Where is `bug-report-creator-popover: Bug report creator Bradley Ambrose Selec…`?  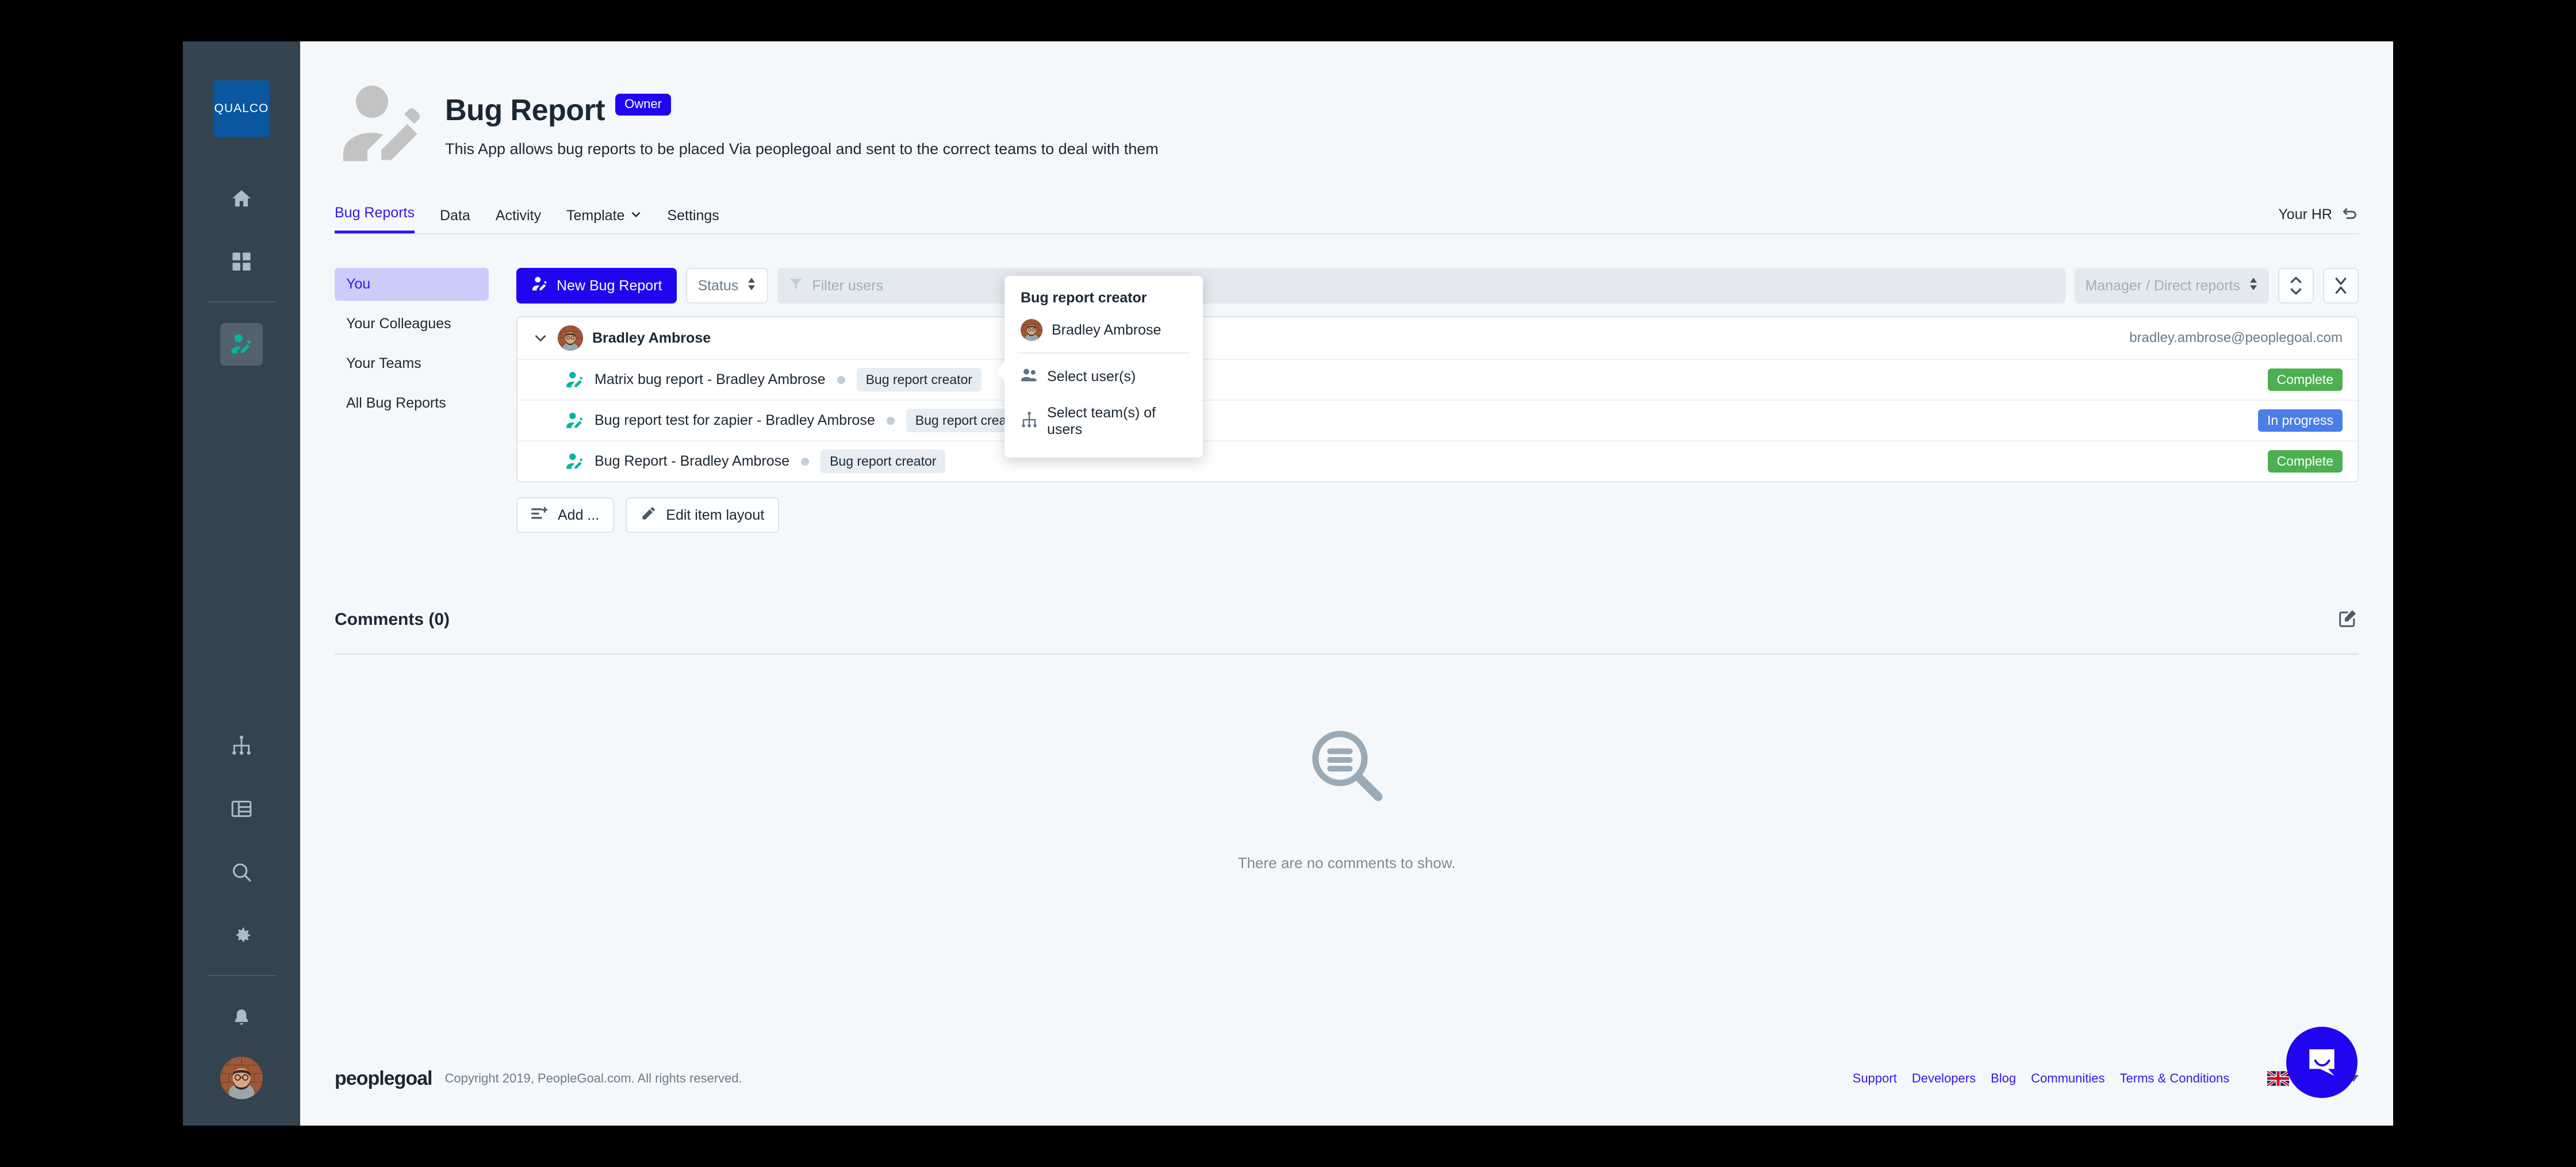 bug-report-creator-popover: Bug report creator Bradley Ambrose Selec… is located at coordinates (1099, 367).